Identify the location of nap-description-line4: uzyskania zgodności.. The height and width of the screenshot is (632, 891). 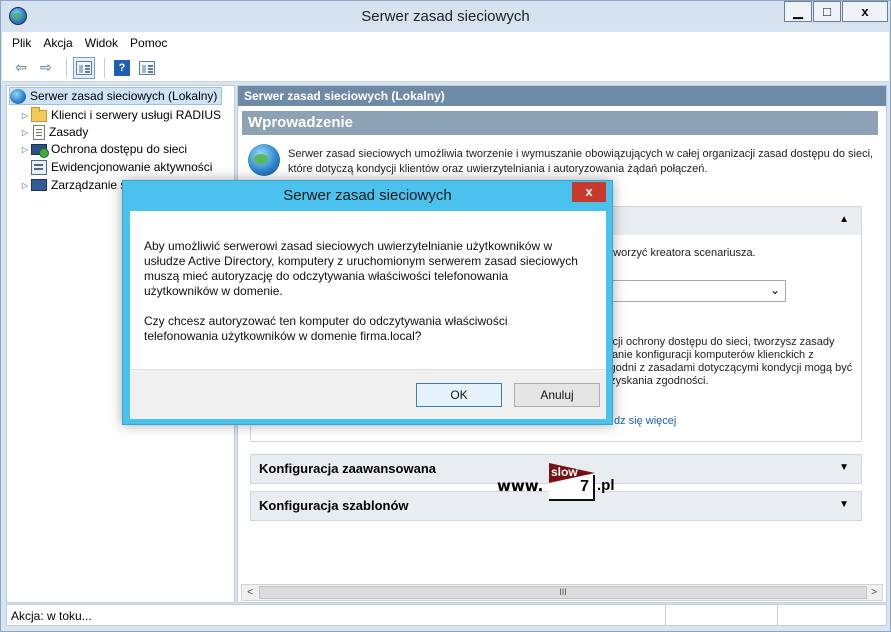
(656, 381).